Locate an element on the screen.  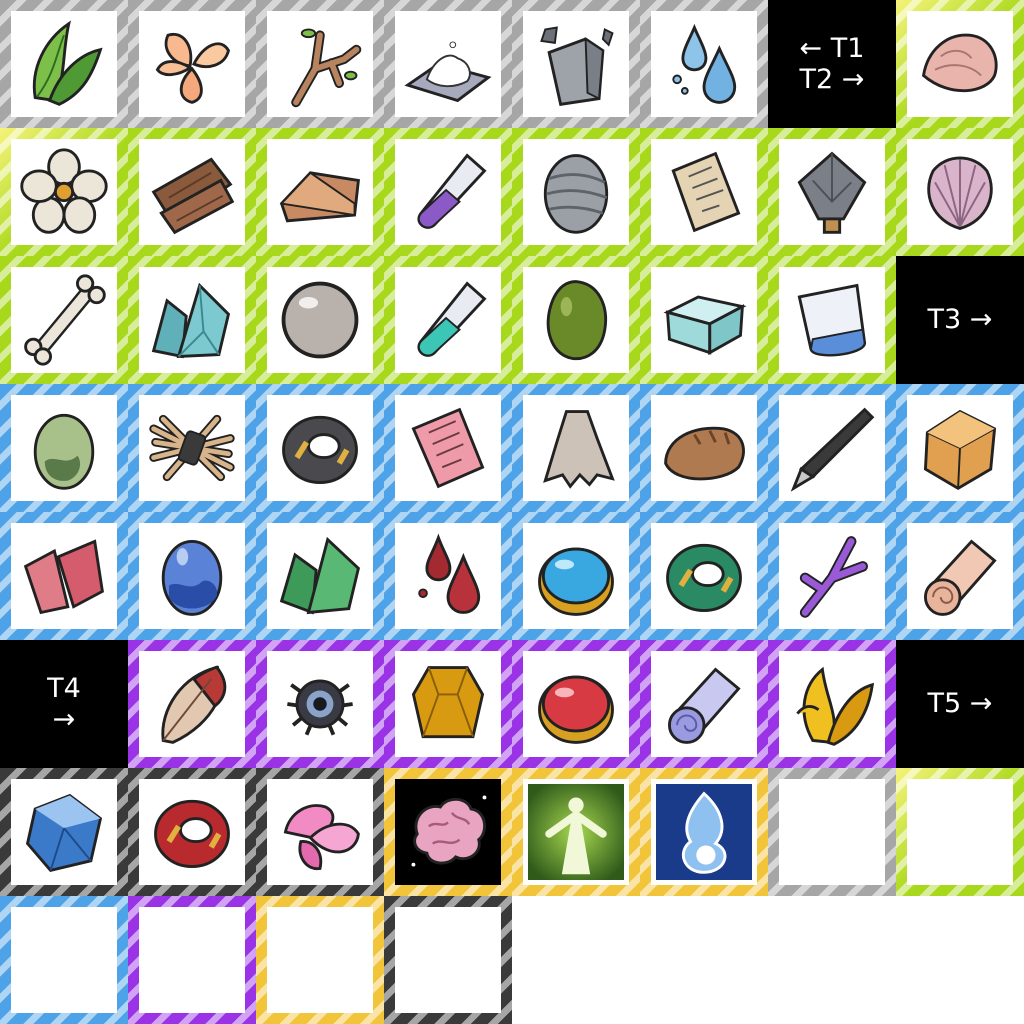
slot-jade-ring is located at coordinates (704, 576).